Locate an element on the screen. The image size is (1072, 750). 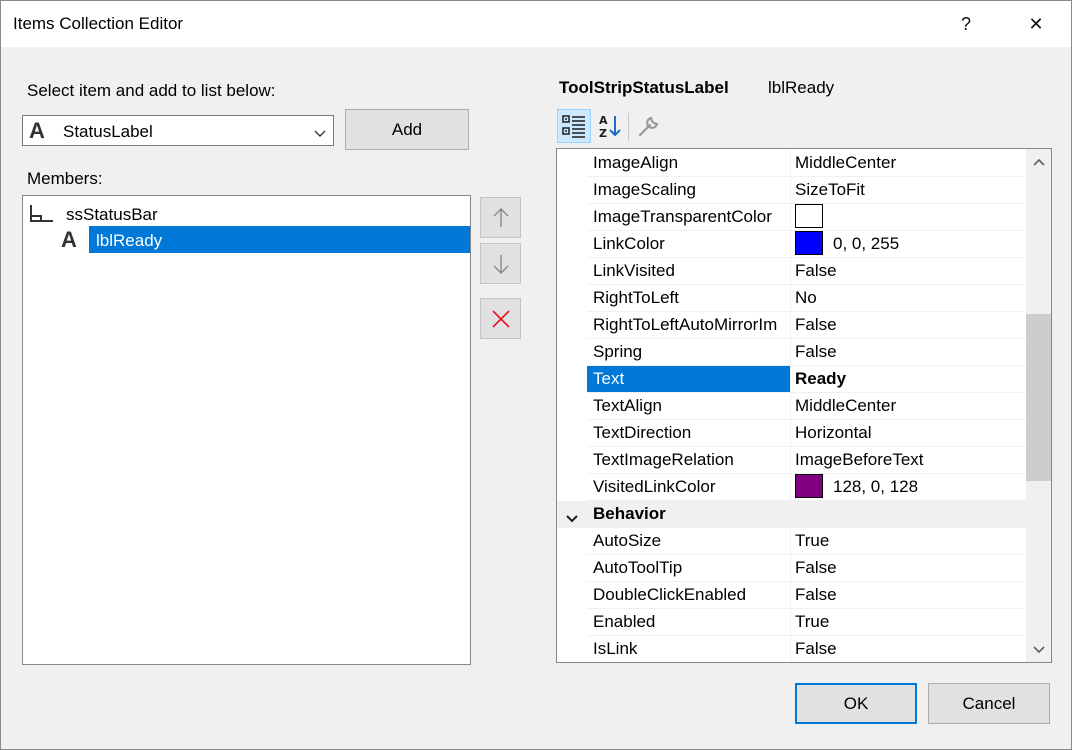
scrollbar-thumb is located at coordinates (1038, 397).